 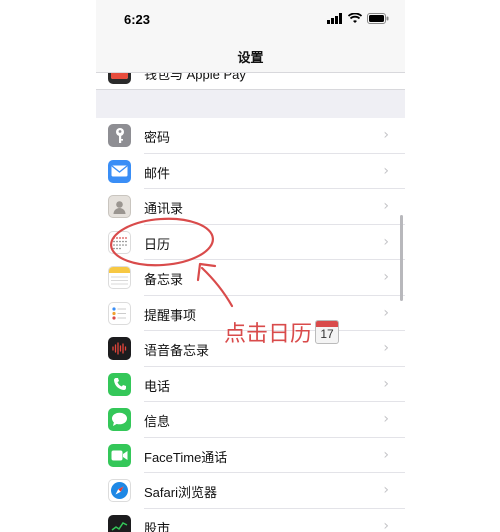 I want to click on calendar-icon, so click(x=119, y=242).